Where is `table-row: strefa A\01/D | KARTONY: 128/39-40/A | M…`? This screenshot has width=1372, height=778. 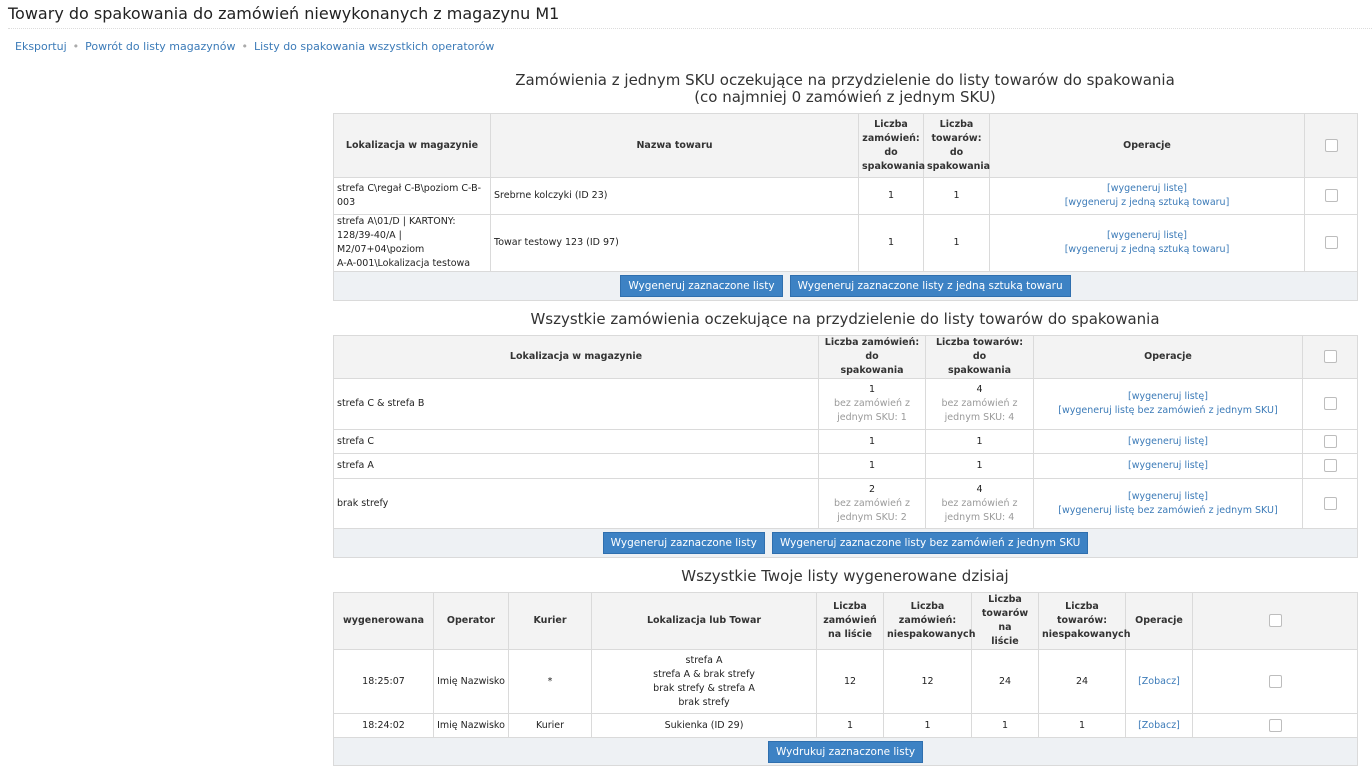
table-row: strefa A\01/D | KARTONY: 128/39-40/A | M… is located at coordinates (845, 243).